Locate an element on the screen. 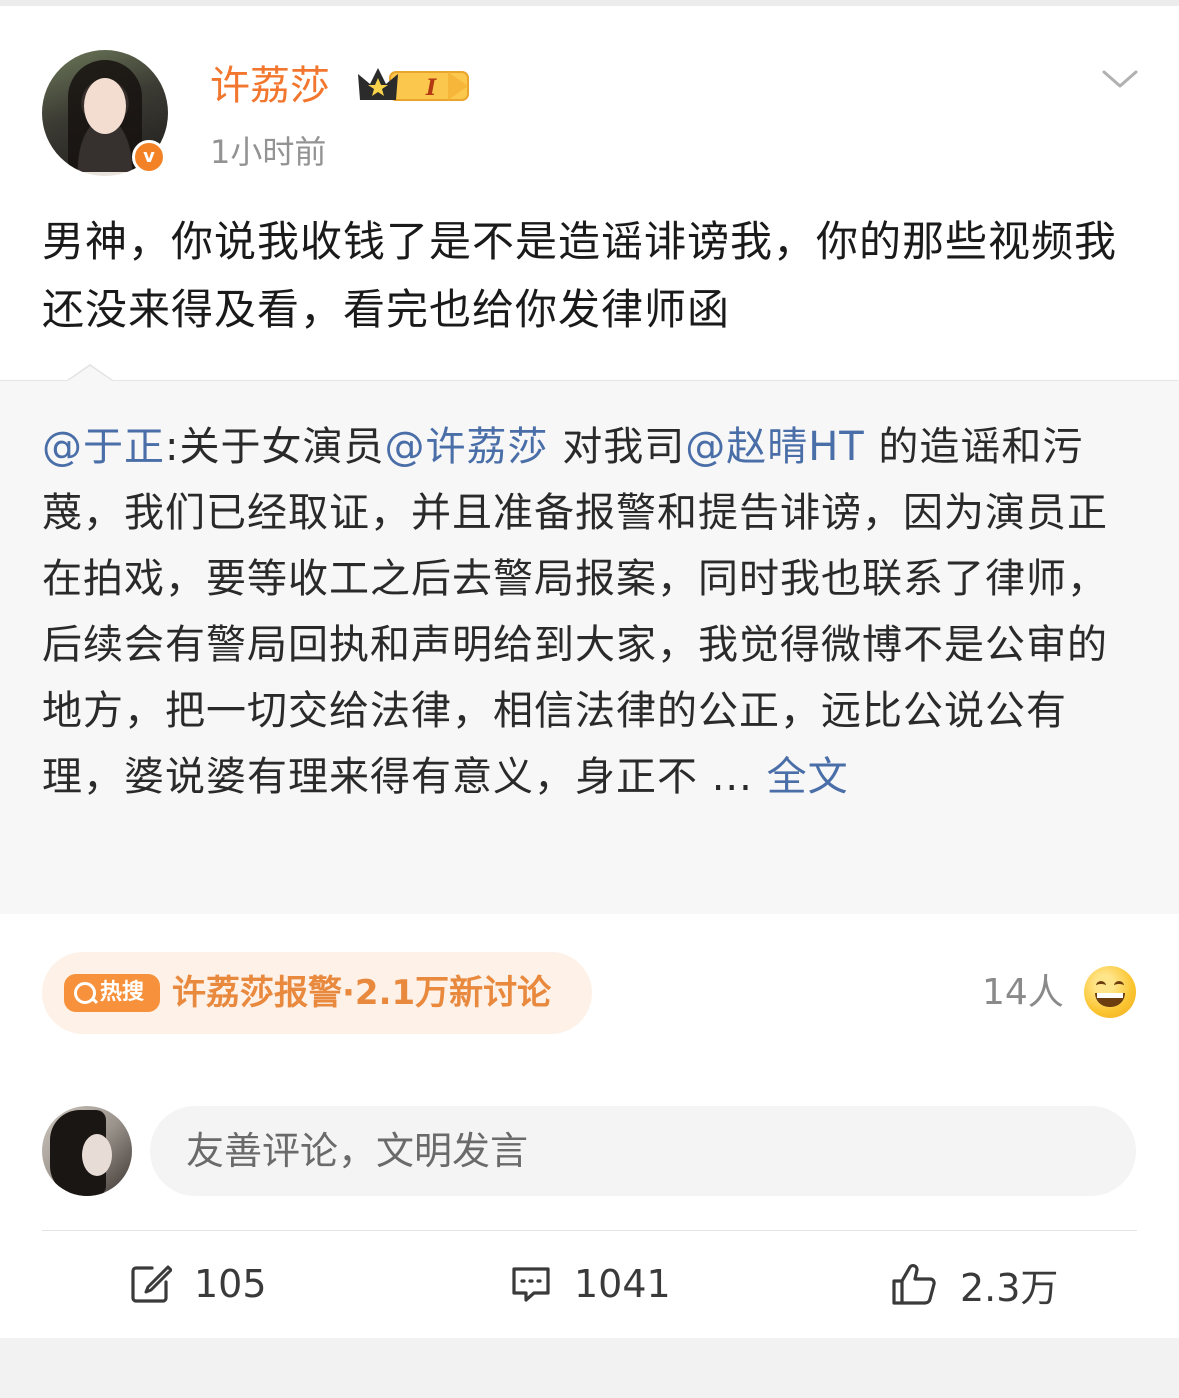 The image size is (1179, 1398). author-username: 许荔莎 is located at coordinates (270, 86).